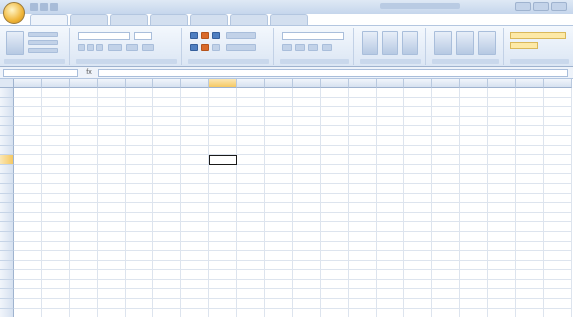 Image resolution: width=573 pixels, height=317 pixels. I want to click on font-size-select, so click(143, 36).